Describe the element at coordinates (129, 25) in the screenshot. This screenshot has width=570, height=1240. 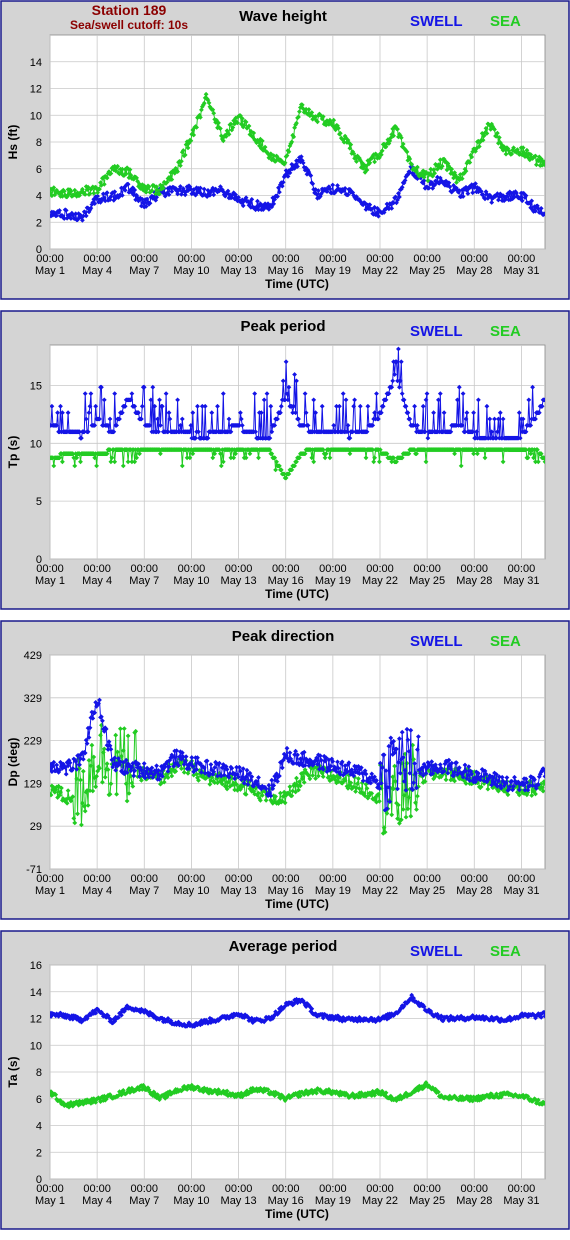
I see `station-subtitle: Sea/swell cutoff: 10s` at that location.